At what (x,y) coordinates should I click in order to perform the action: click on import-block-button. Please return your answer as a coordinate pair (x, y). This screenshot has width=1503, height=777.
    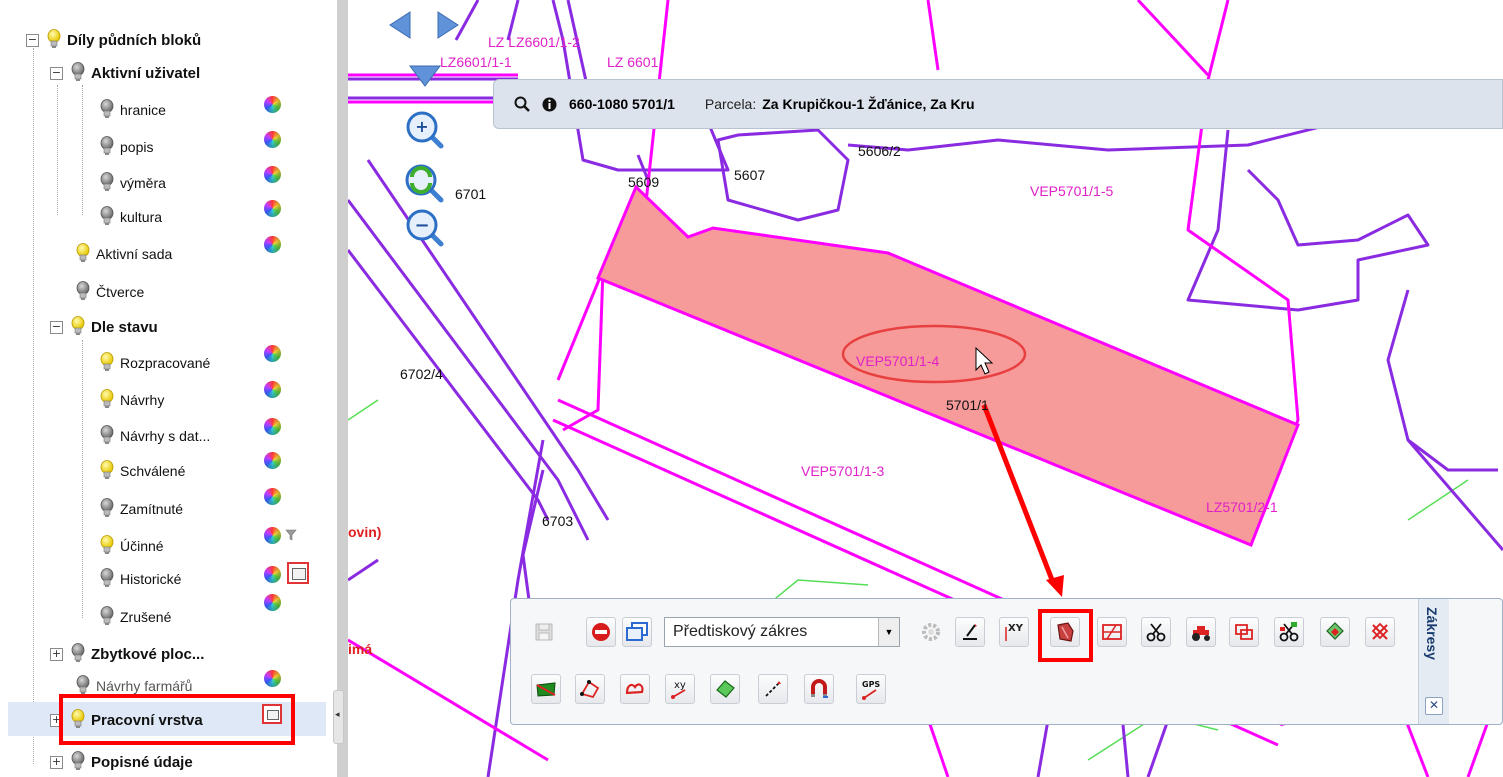
    Looking at the image, I should click on (546, 689).